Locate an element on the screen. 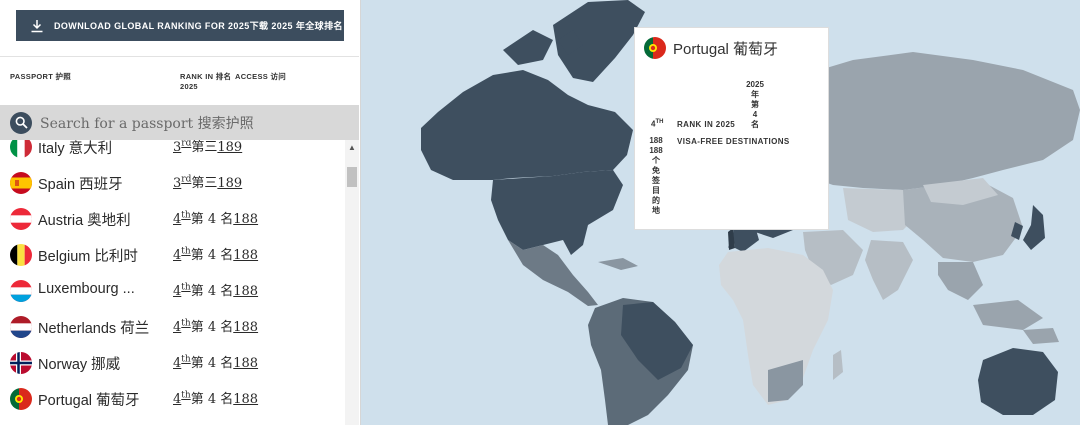  passport-row: Norway 挪威 4th第 4 名188 is located at coordinates (172, 363).